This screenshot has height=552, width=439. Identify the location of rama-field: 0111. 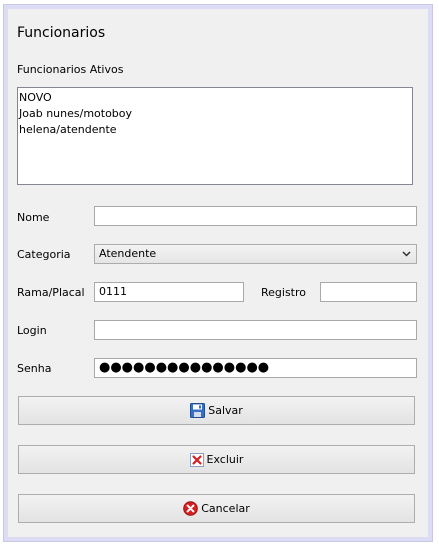
(169, 292).